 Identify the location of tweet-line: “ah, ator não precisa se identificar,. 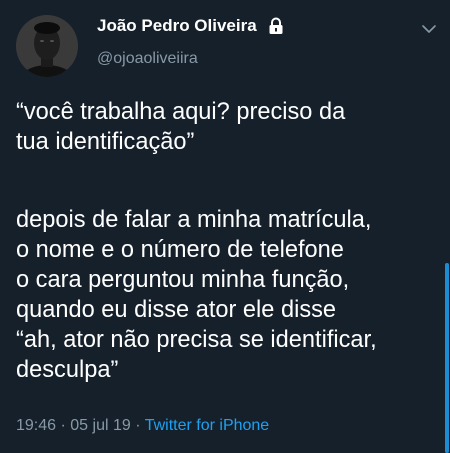
(196, 340).